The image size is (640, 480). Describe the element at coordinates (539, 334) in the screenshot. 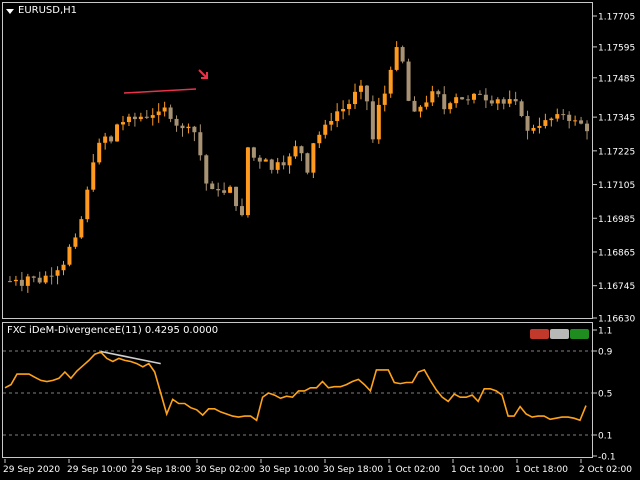

I see `sell-signal-button` at that location.